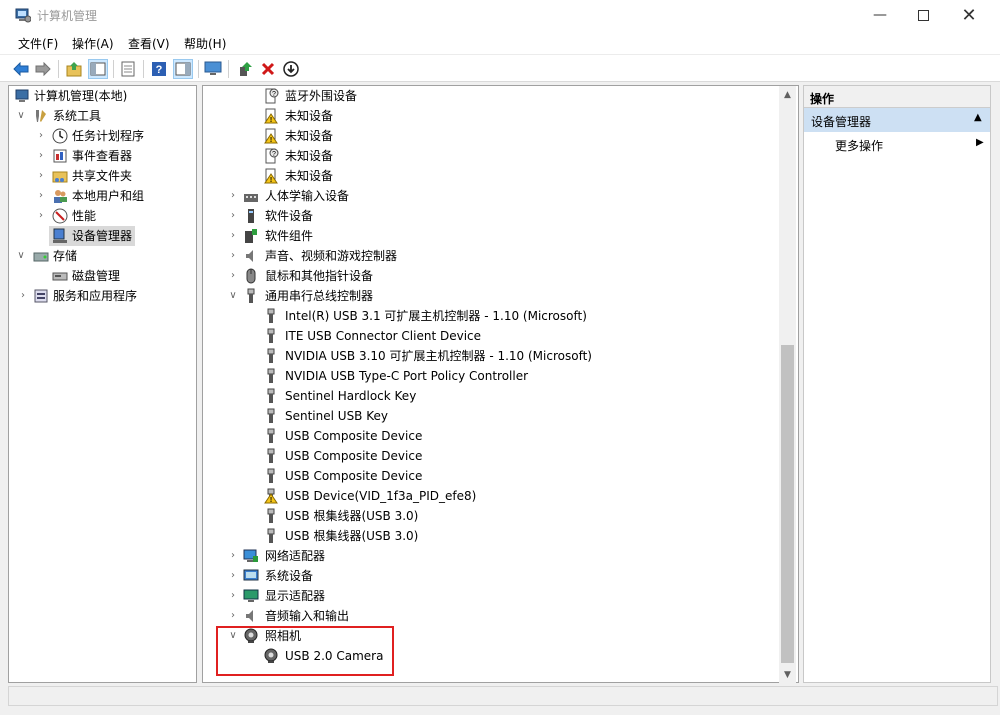 The width and height of the screenshot is (1000, 715). Describe the element at coordinates (95, 296) in the screenshot. I see `tree-label: 服务和应用程序` at that location.